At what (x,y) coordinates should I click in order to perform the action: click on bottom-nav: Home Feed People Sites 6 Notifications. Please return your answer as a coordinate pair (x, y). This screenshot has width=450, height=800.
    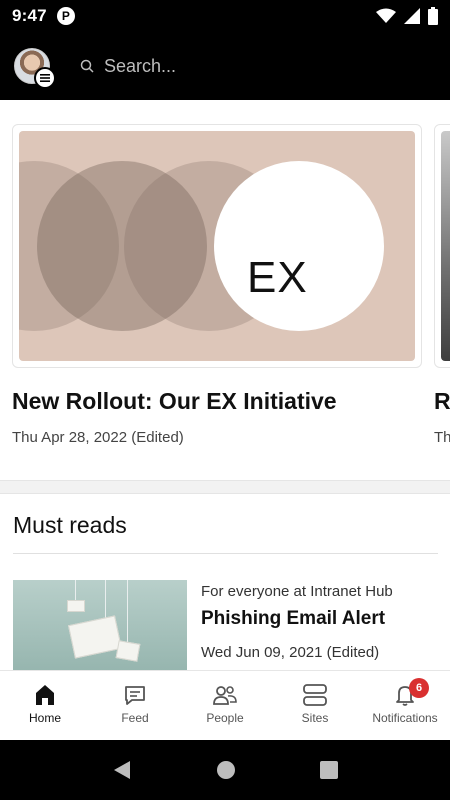
    Looking at the image, I should click on (225, 705).